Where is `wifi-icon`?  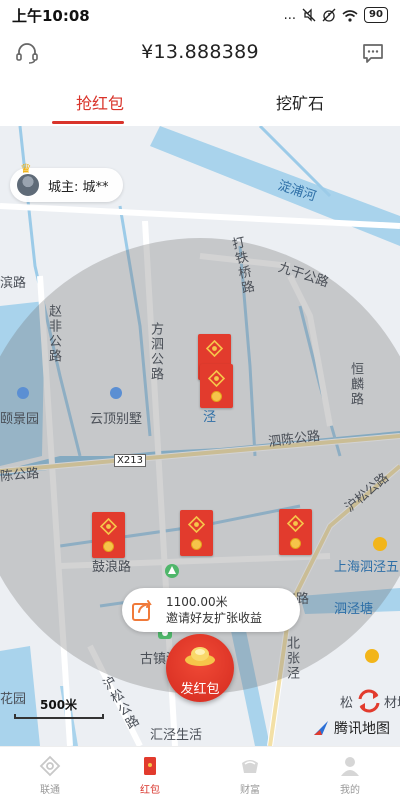 wifi-icon is located at coordinates (350, 15).